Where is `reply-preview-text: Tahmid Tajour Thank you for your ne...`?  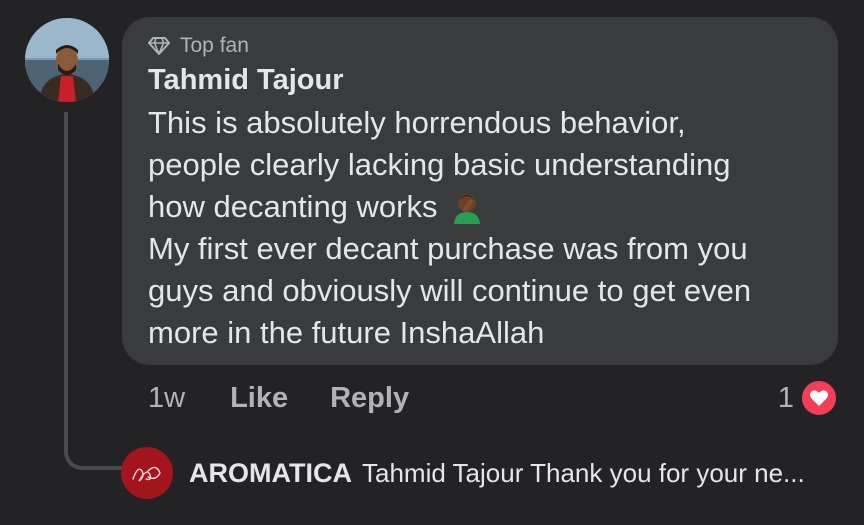
reply-preview-text: Tahmid Tajour Thank you for your ne... is located at coordinates (583, 472).